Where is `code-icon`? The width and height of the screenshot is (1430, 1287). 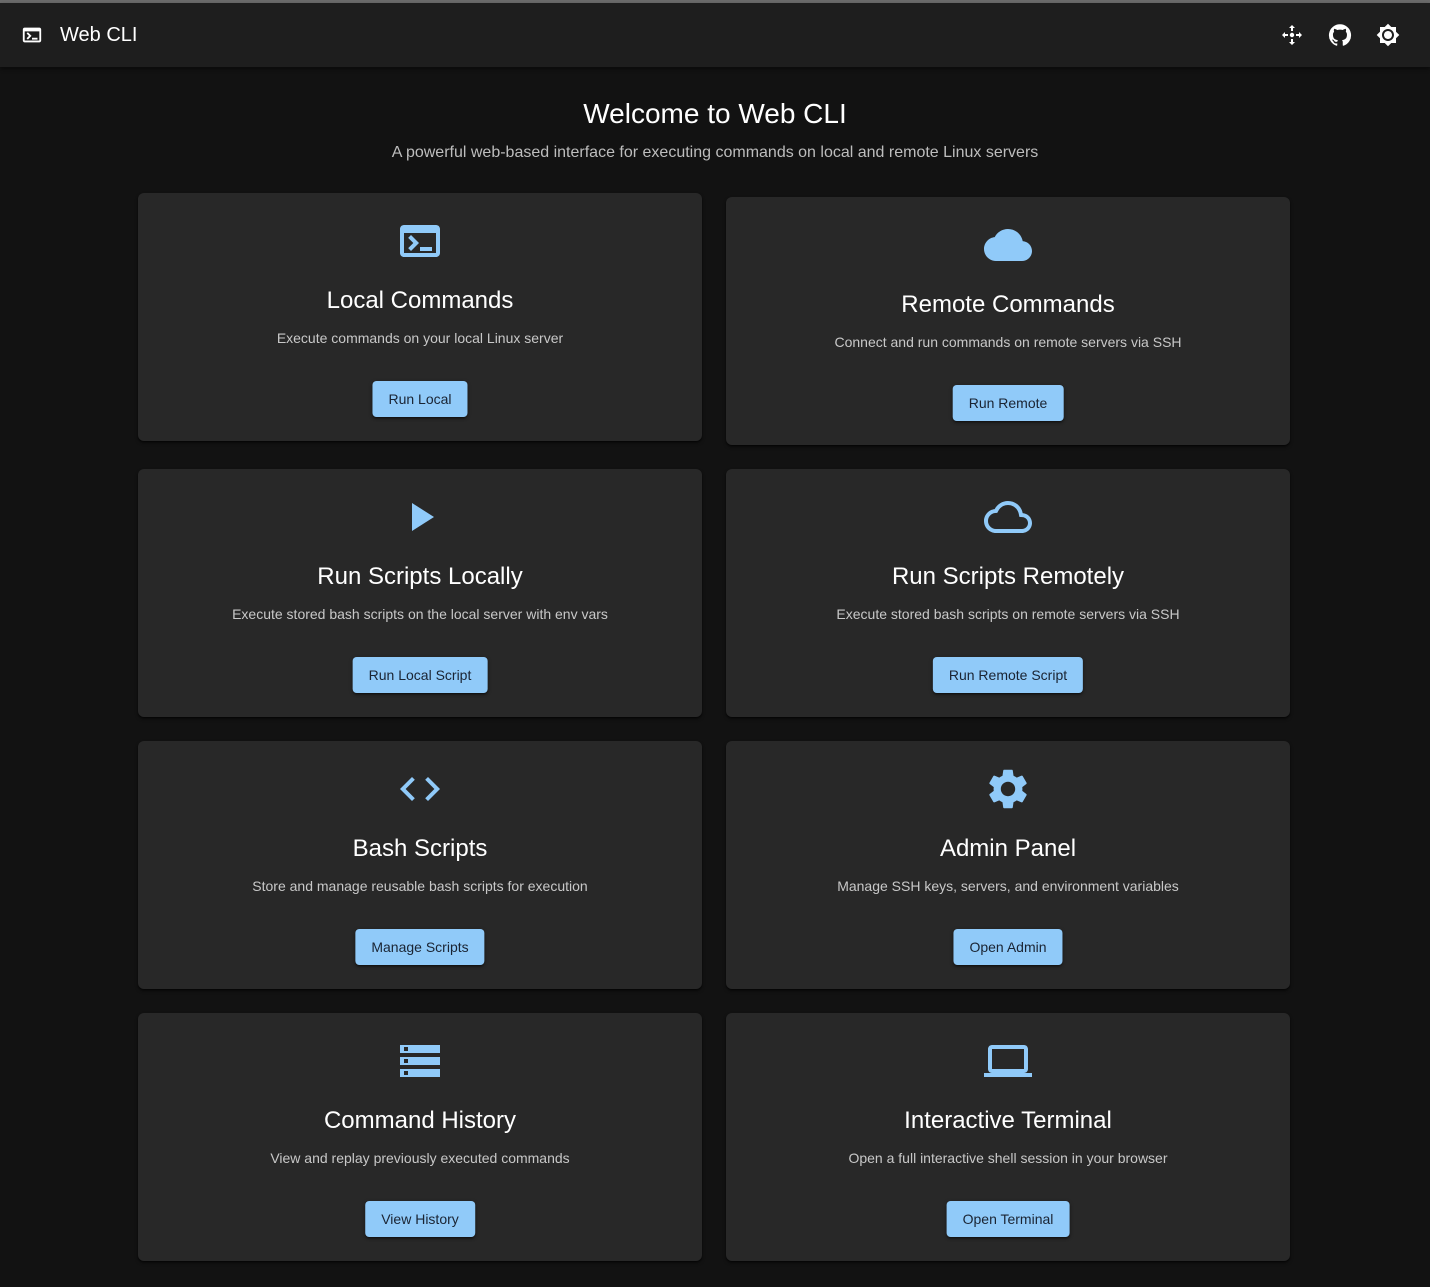 code-icon is located at coordinates (420, 789).